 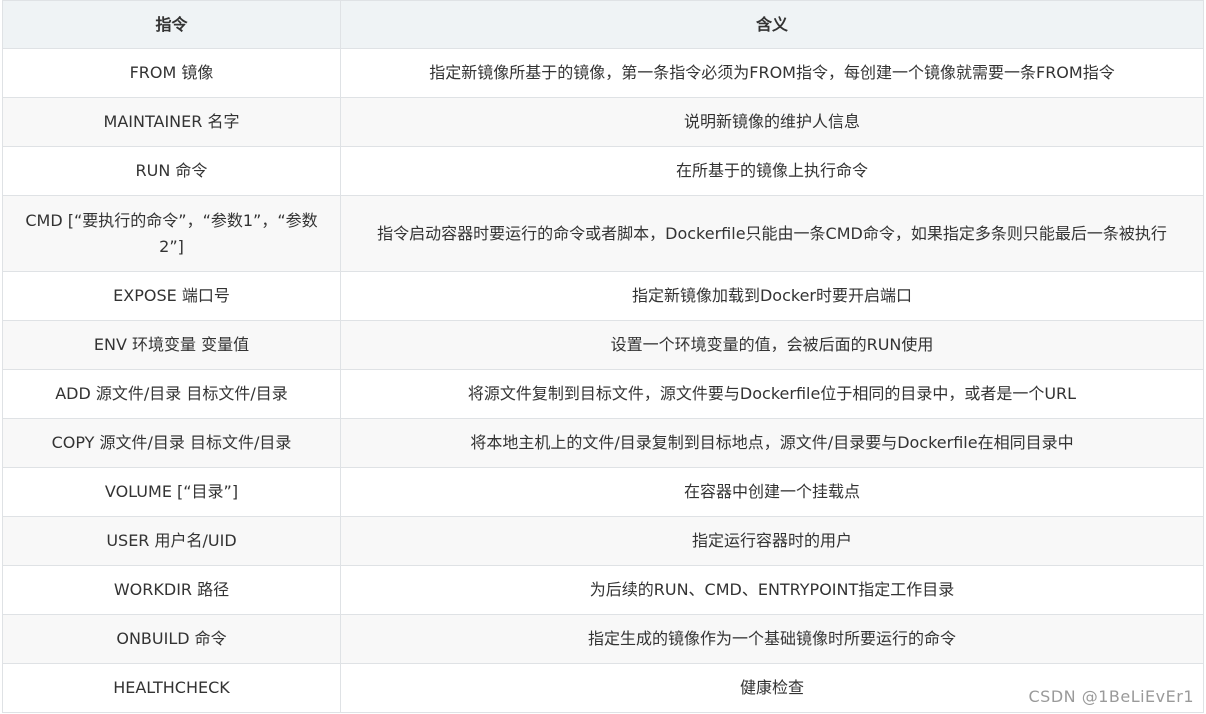 What do you see at coordinates (603, 688) in the screenshot?
I see `table-row: HEALTHCHECK 健康检查` at bounding box center [603, 688].